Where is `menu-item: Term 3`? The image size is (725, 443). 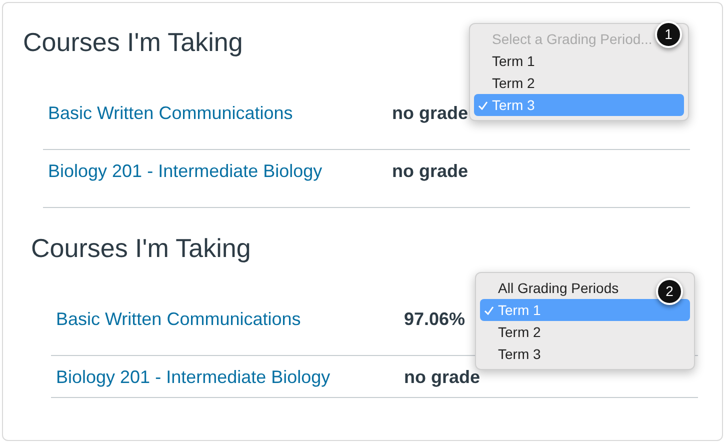 menu-item: Term 3 is located at coordinates (510, 354).